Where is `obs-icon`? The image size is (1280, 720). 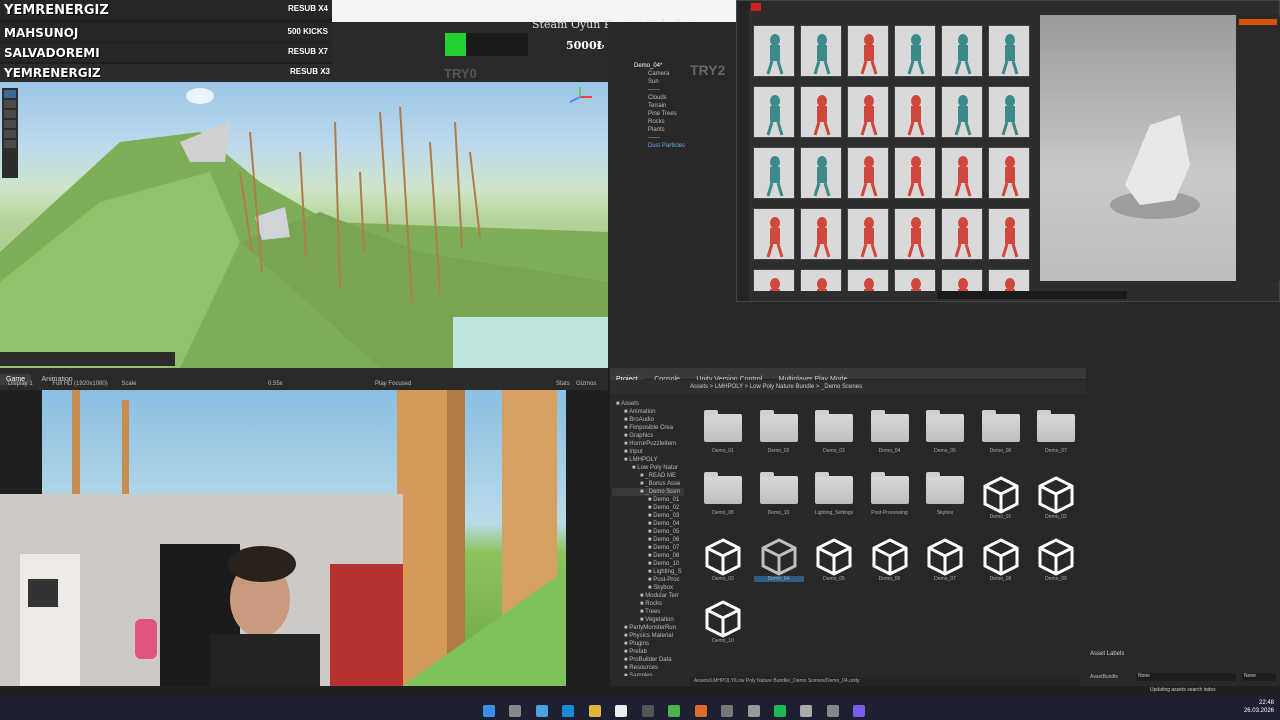
obs-icon is located at coordinates (647, 710).